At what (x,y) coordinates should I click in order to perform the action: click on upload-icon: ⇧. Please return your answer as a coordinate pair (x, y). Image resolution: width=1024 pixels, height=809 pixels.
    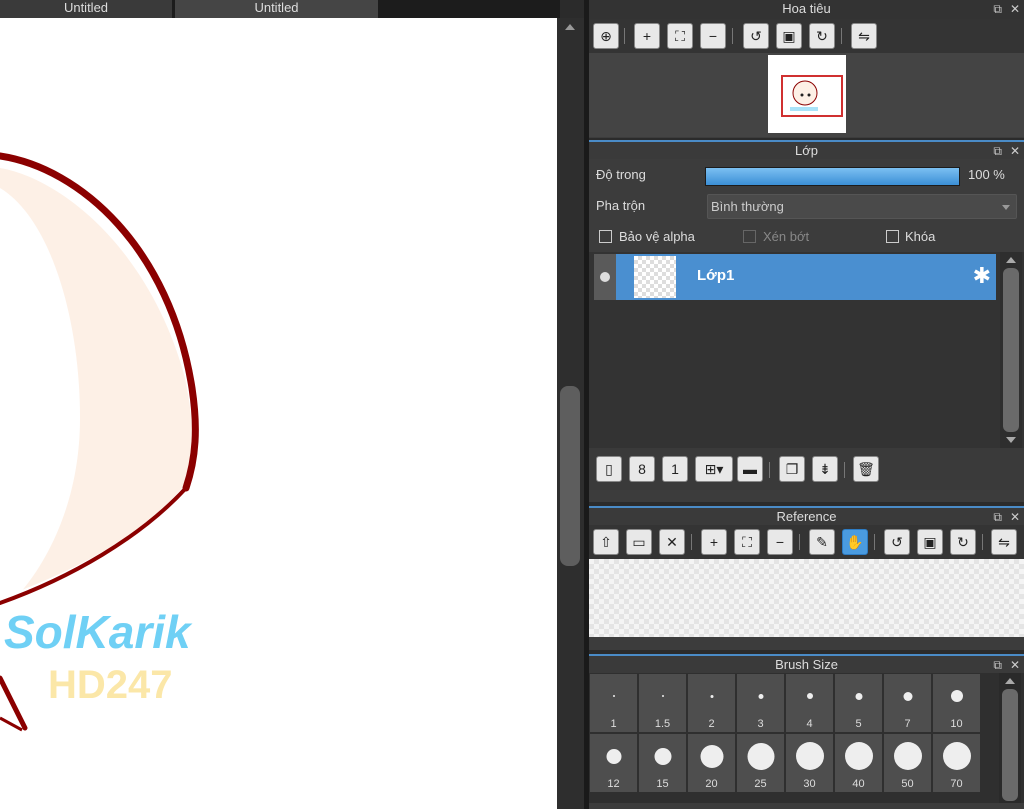
    Looking at the image, I should click on (606, 542).